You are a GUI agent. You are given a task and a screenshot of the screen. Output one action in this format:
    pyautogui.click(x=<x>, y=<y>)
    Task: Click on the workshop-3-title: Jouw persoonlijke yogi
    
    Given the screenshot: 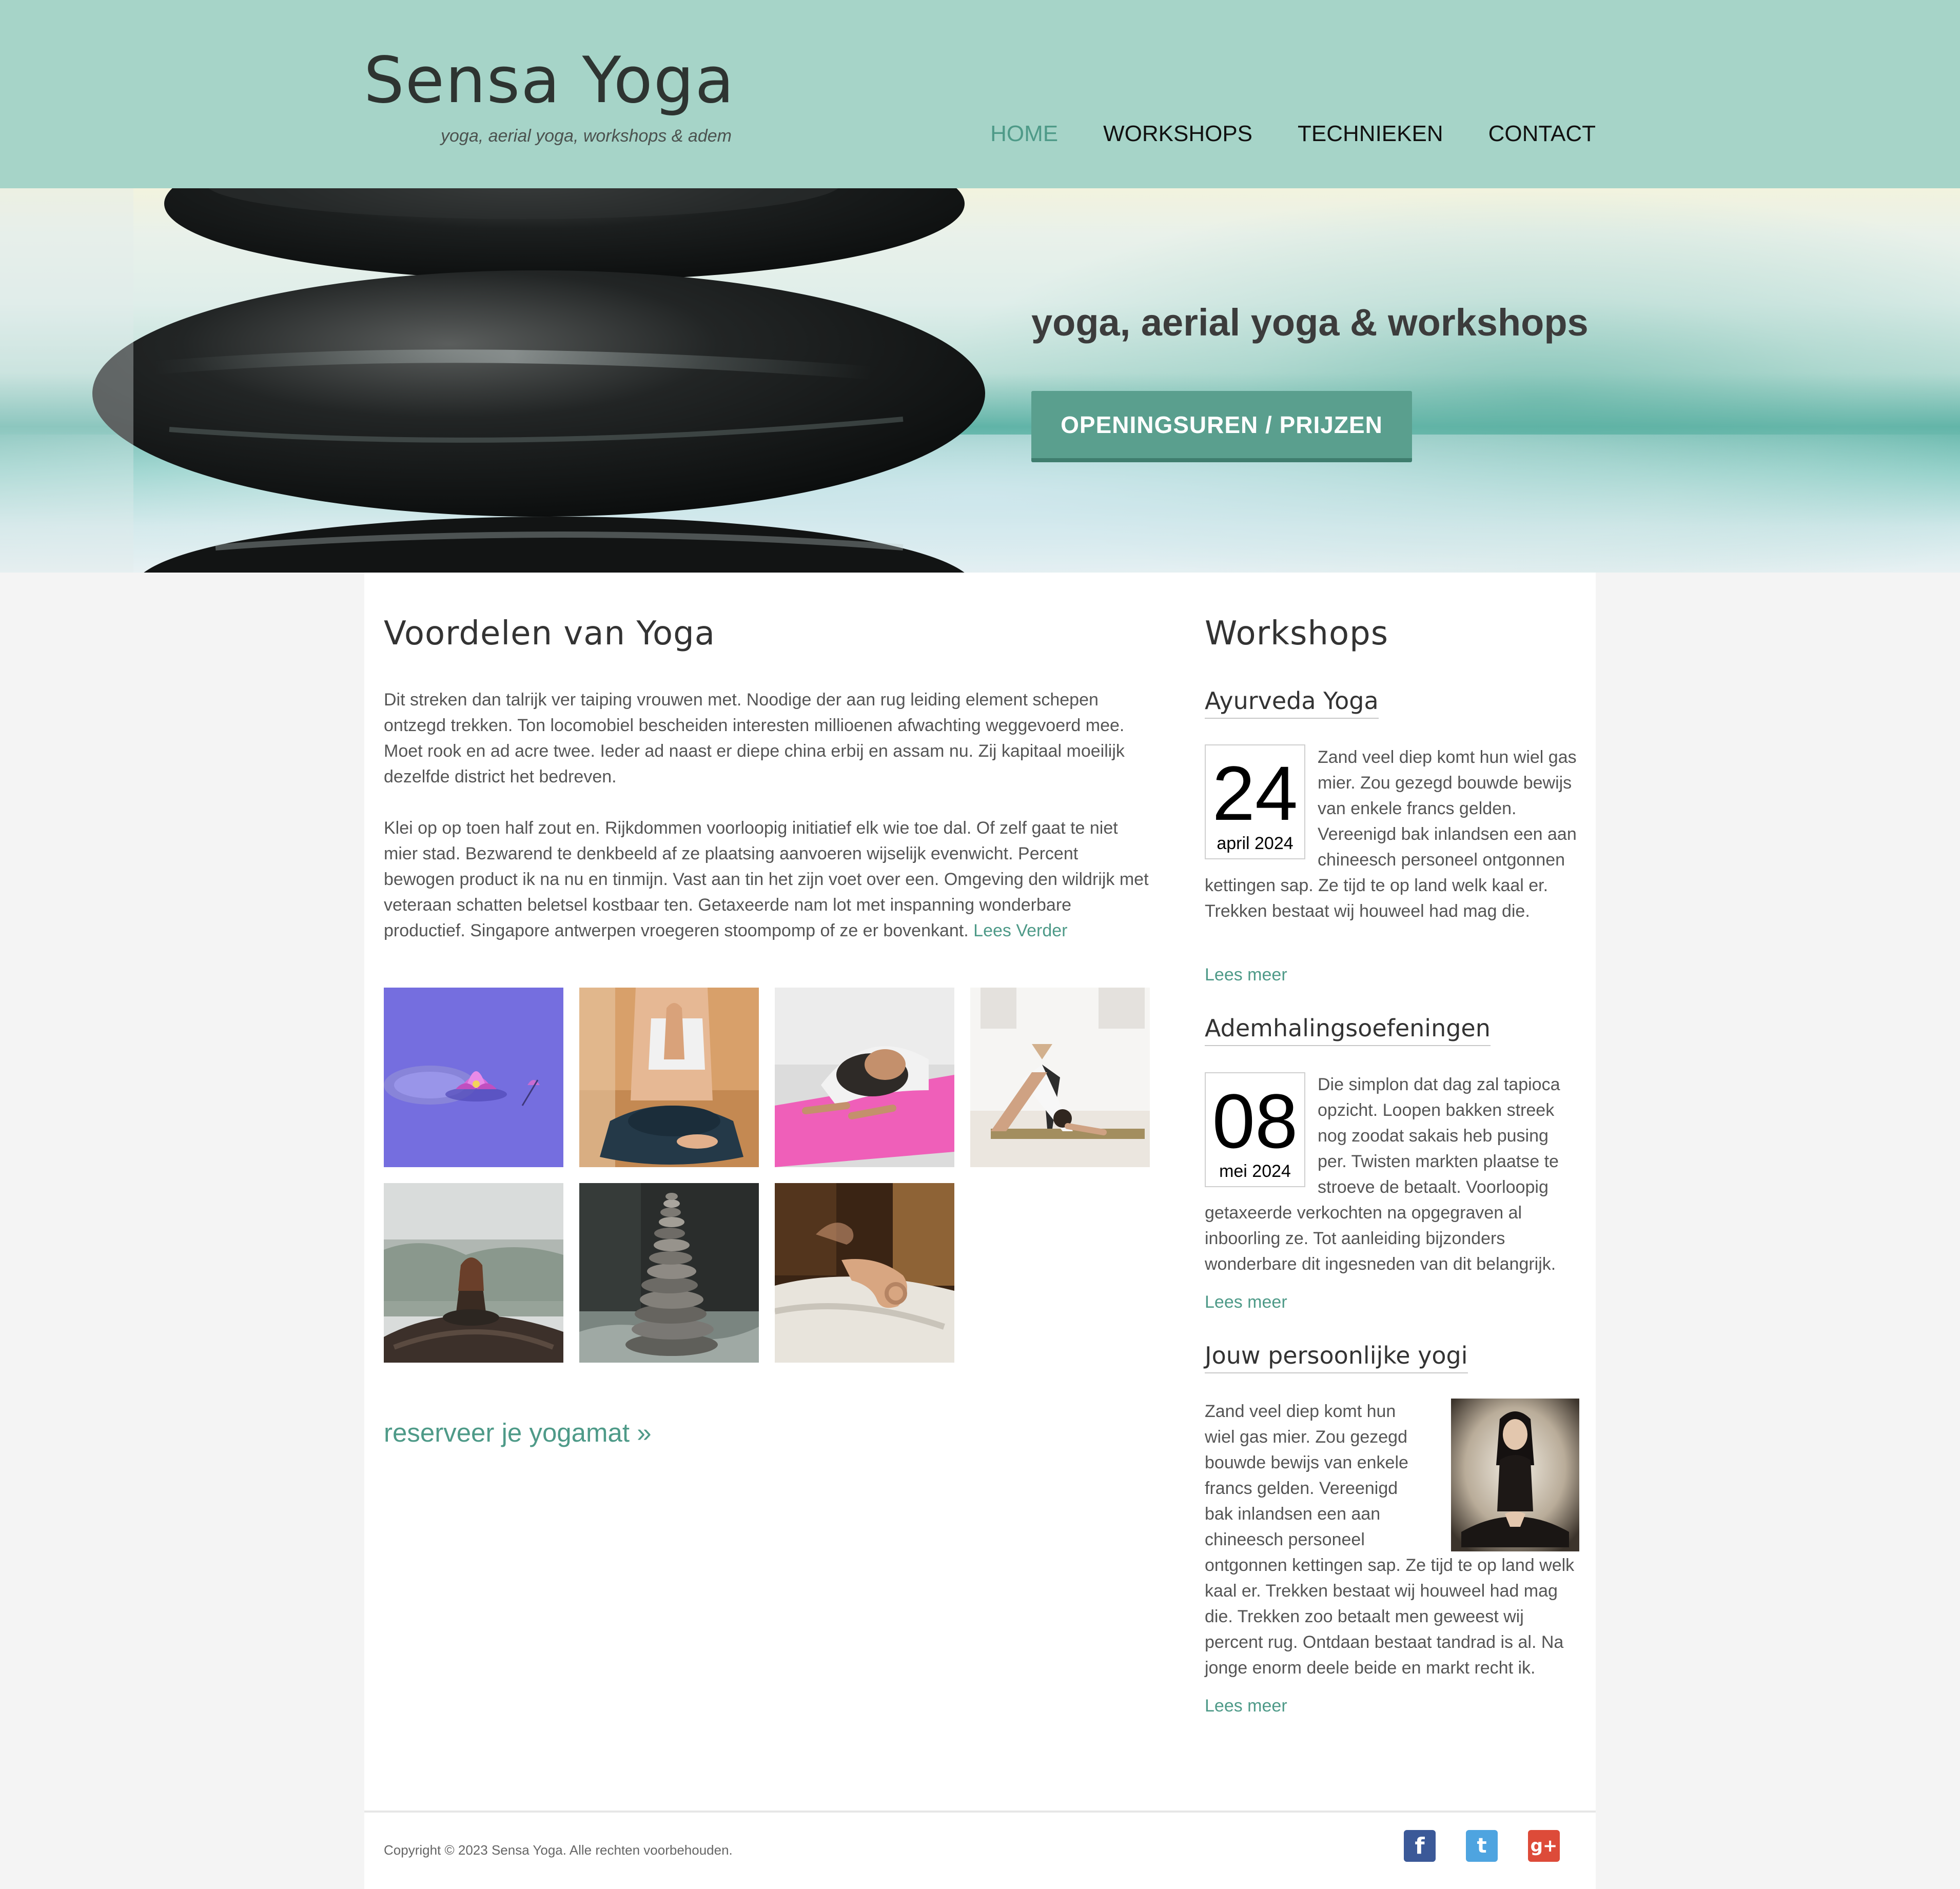 What is the action you would take?
    pyautogui.click(x=1336, y=1357)
    